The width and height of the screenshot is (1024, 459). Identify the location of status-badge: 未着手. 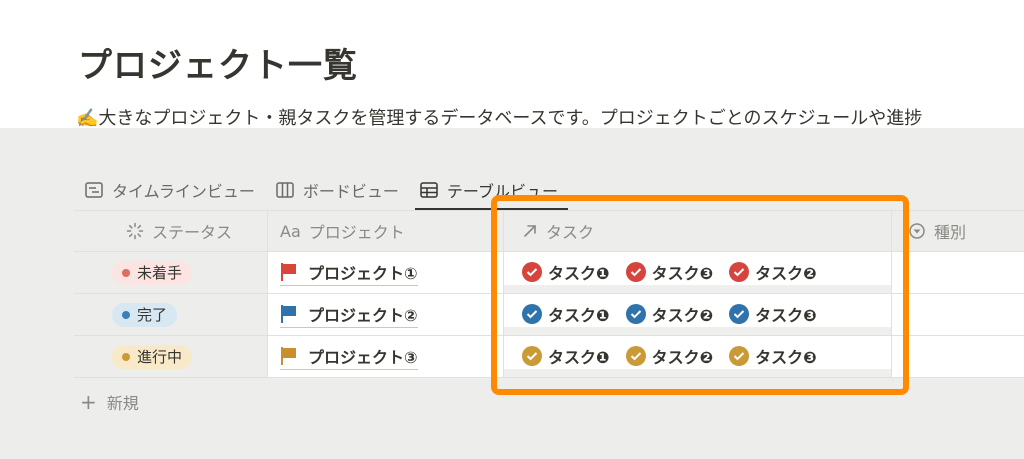
(152, 272).